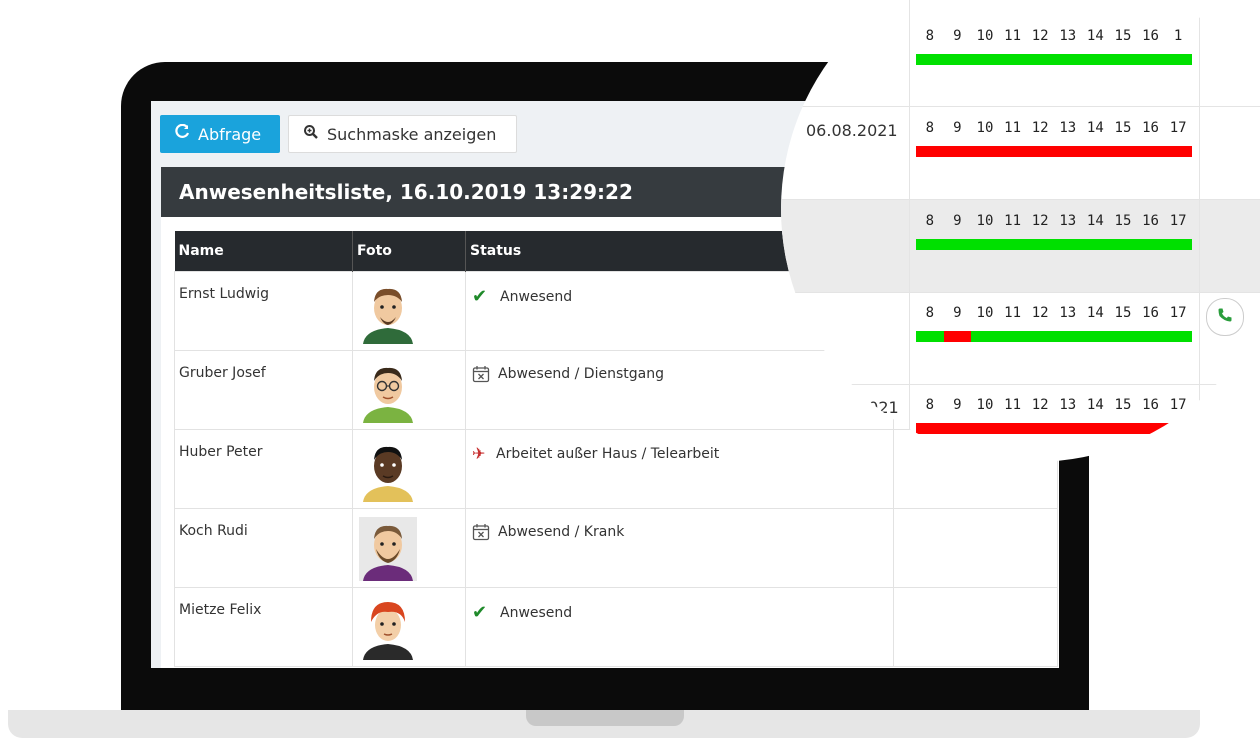 This screenshot has height=738, width=1260. What do you see at coordinates (608, 453) in the screenshot?
I see `status-text: Arbeitet außer Haus / Telearbeit` at bounding box center [608, 453].